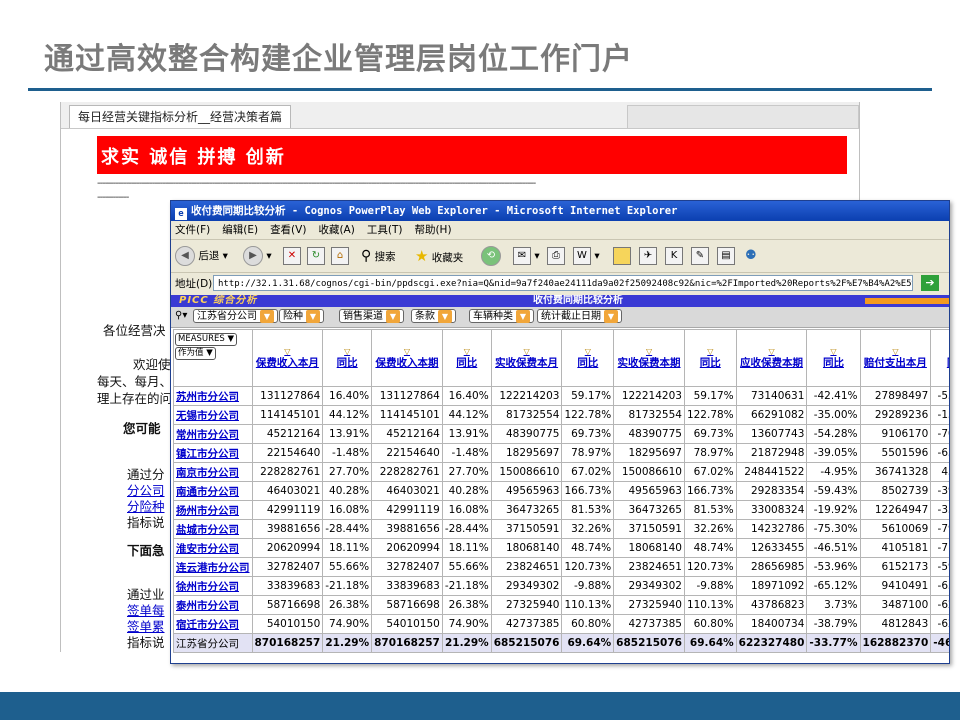 This screenshot has height=720, width=960. What do you see at coordinates (771, 586) in the screenshot?
I see `table-cell: 18971092` at bounding box center [771, 586].